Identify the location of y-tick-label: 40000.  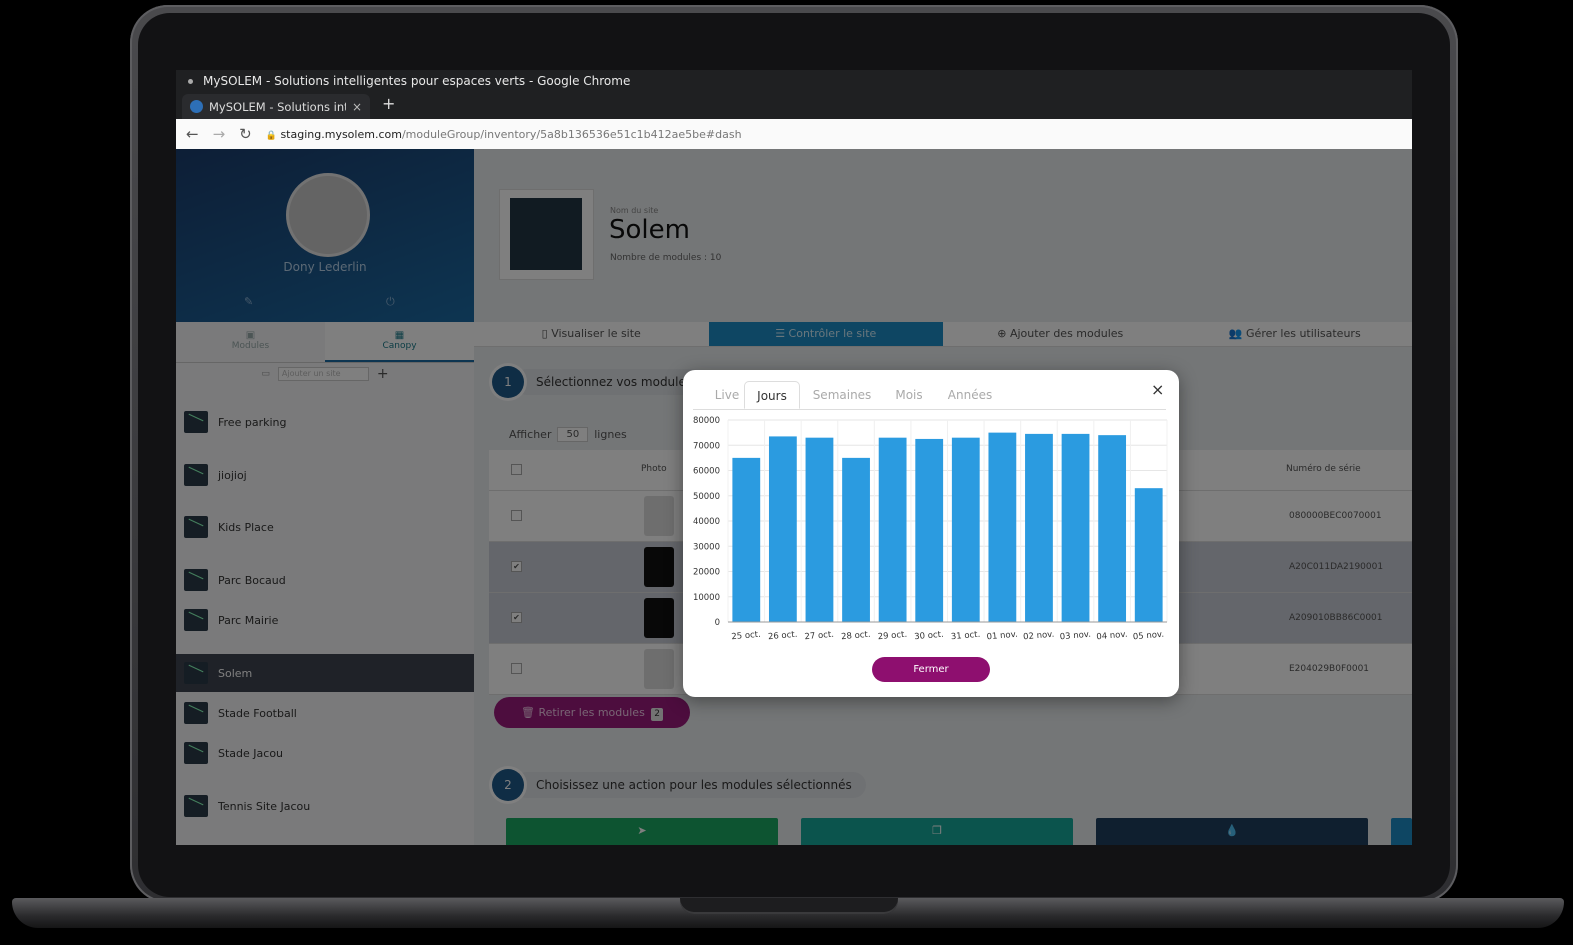
(706, 522).